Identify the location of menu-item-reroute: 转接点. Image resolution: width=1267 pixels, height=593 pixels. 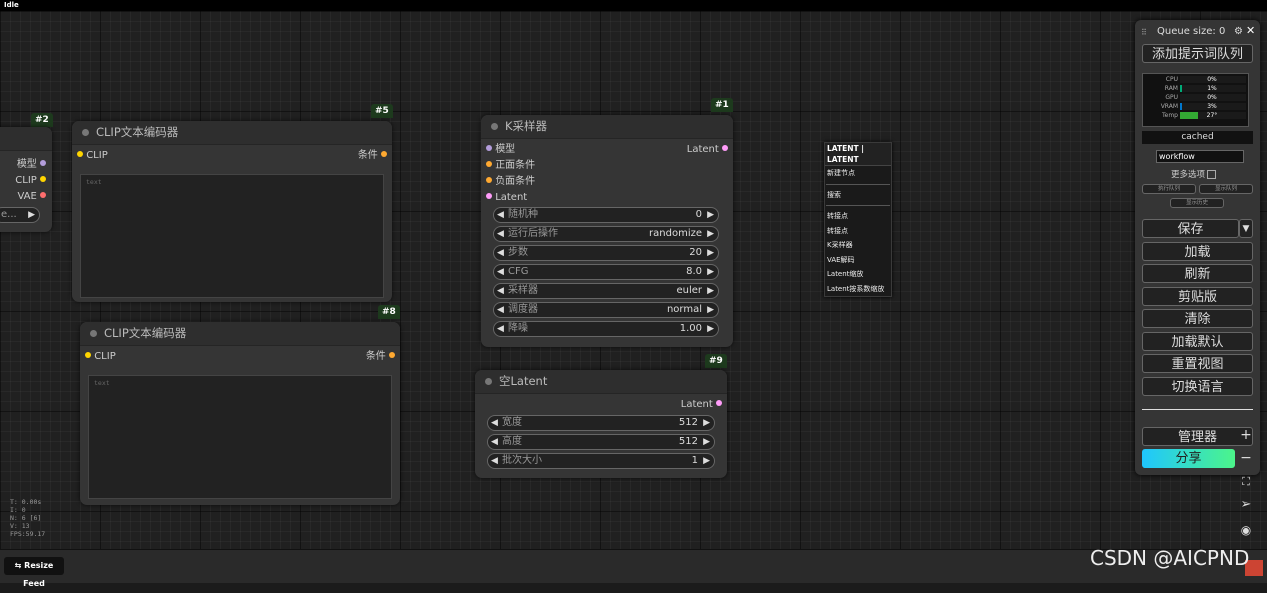
(858, 216).